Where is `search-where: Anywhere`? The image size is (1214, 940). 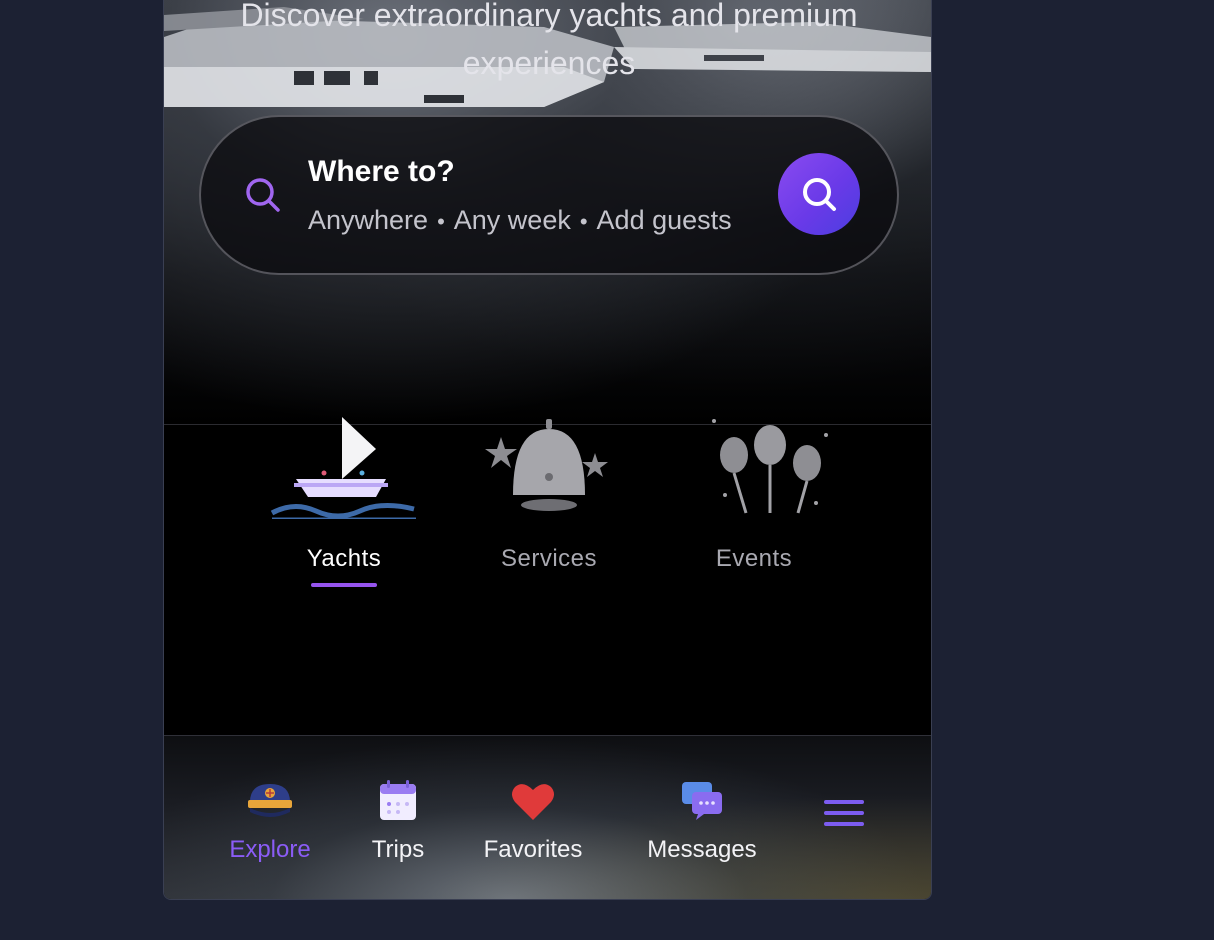
search-where: Anywhere is located at coordinates (368, 220).